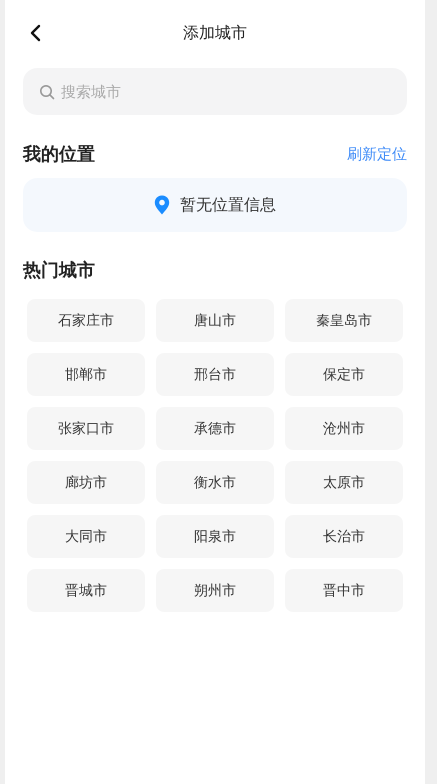  I want to click on search-field: 搜索城市, so click(215, 91).